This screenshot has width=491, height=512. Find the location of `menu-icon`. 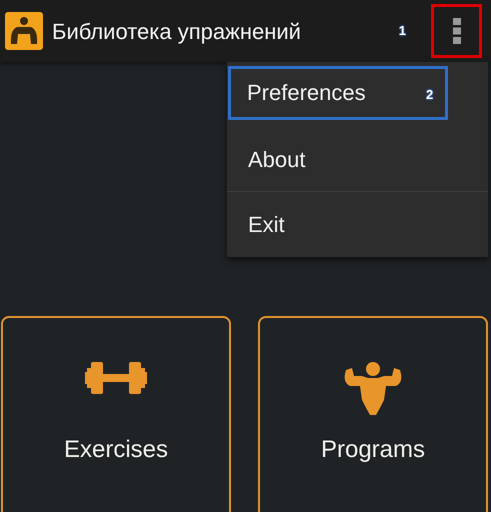

menu-icon is located at coordinates (456, 31).